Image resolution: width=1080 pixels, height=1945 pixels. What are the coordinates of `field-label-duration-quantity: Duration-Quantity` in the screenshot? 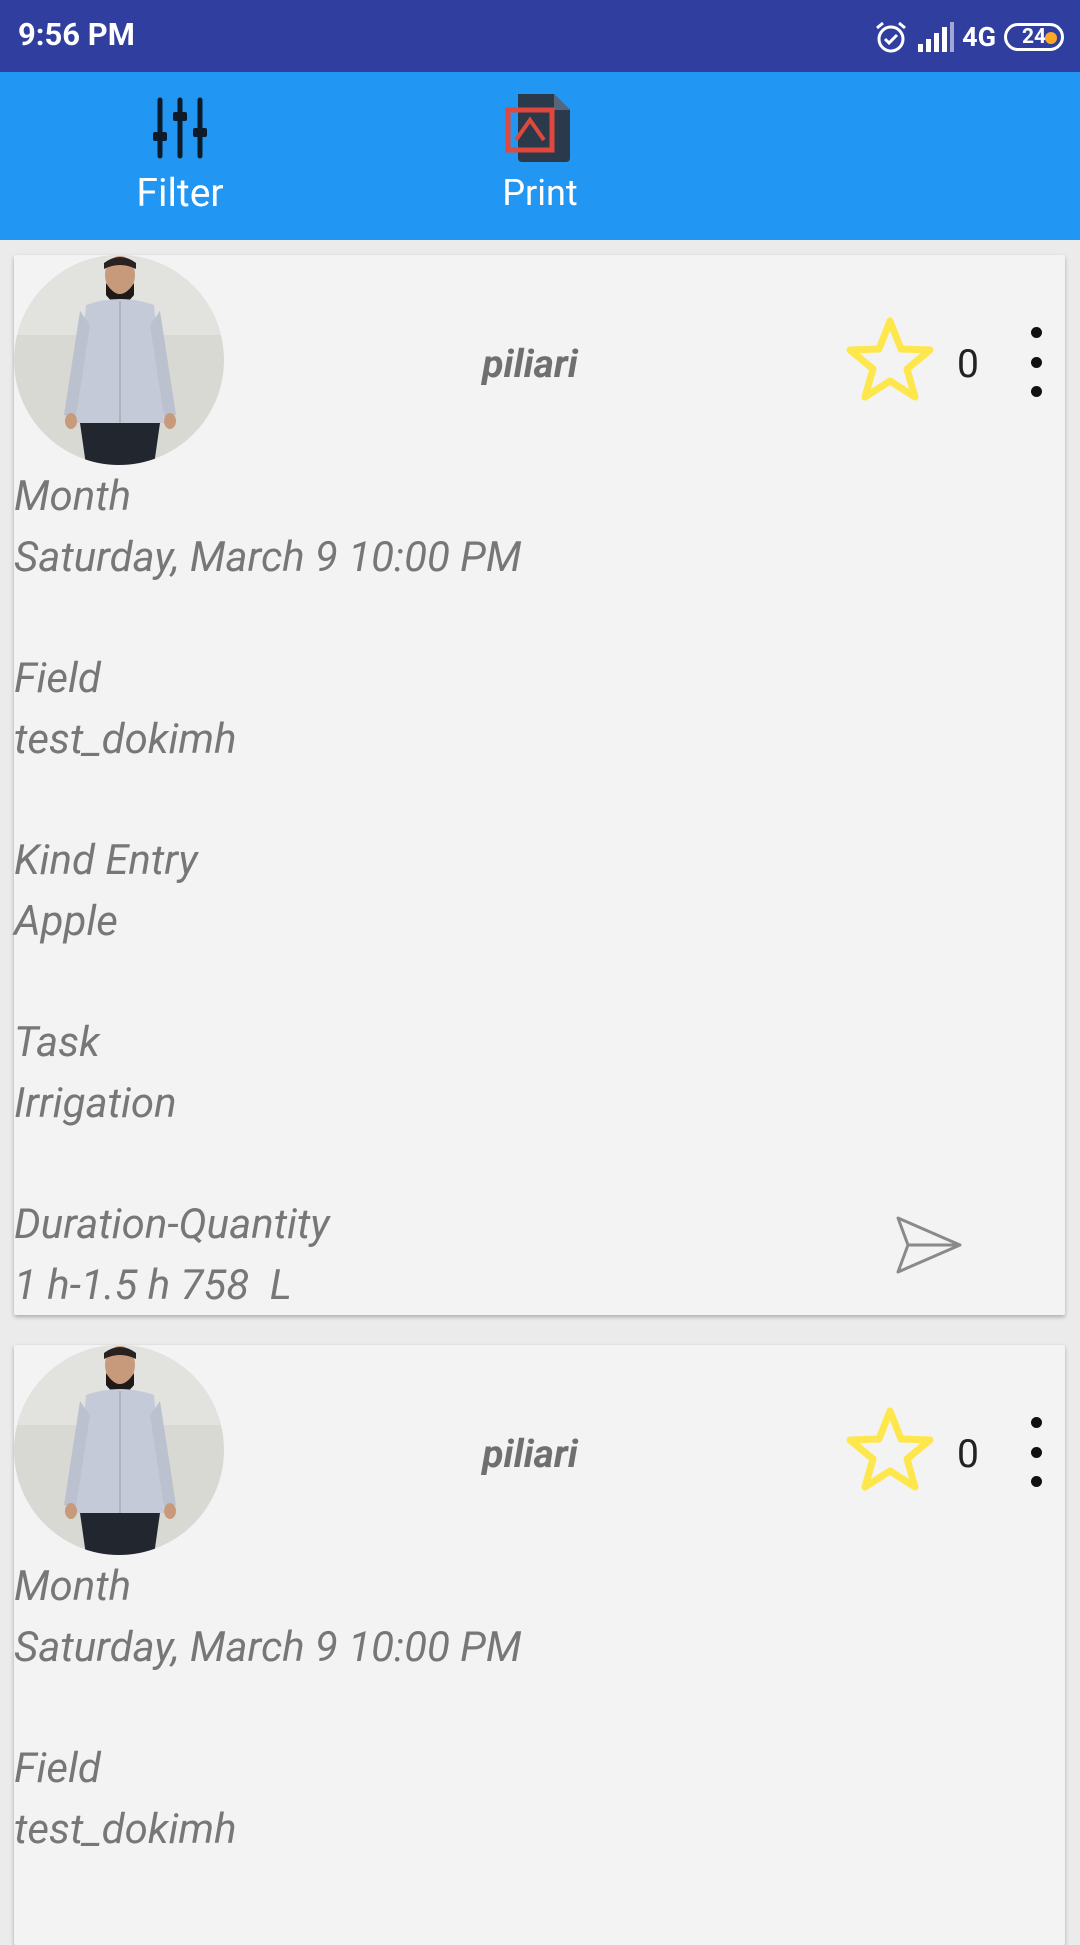 It's located at (172, 1224).